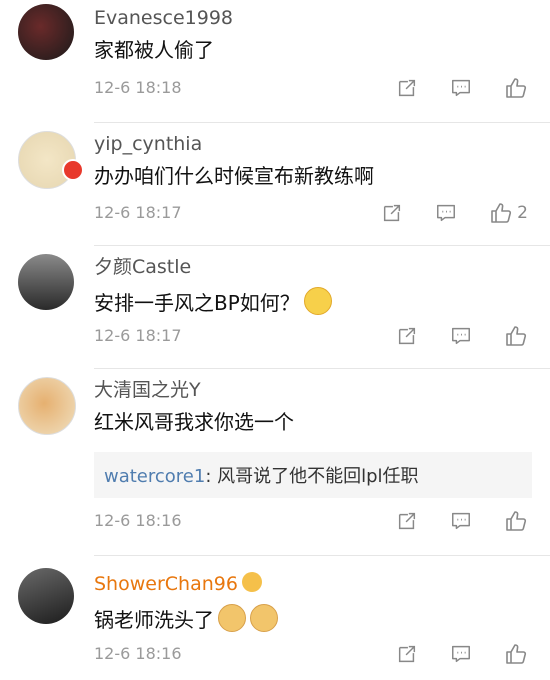 The width and height of the screenshot is (550, 680). I want to click on reply-text: : 风哥说了他不能回lpl任职, so click(312, 476).